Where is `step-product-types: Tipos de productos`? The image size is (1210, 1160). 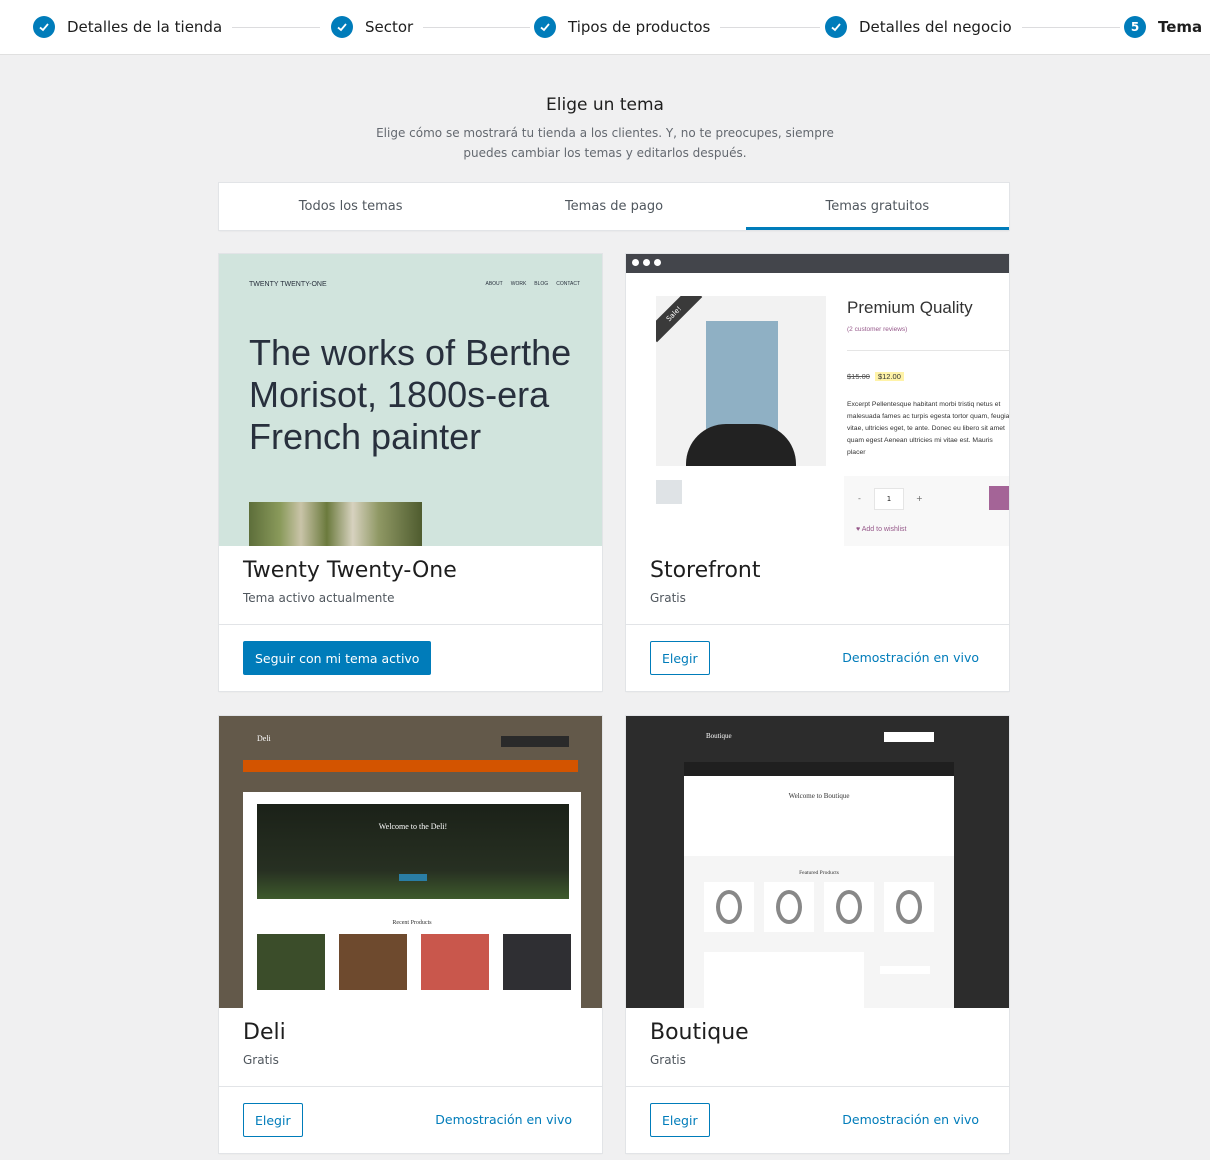 step-product-types: Tipos de productos is located at coordinates (627, 27).